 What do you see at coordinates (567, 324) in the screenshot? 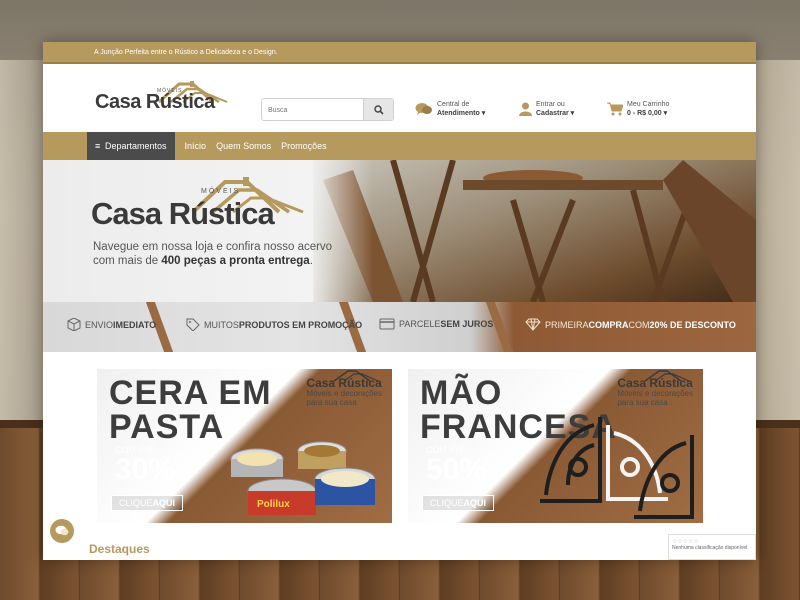
I see `feature-primeira-light: PRIMEIRA` at bounding box center [567, 324].